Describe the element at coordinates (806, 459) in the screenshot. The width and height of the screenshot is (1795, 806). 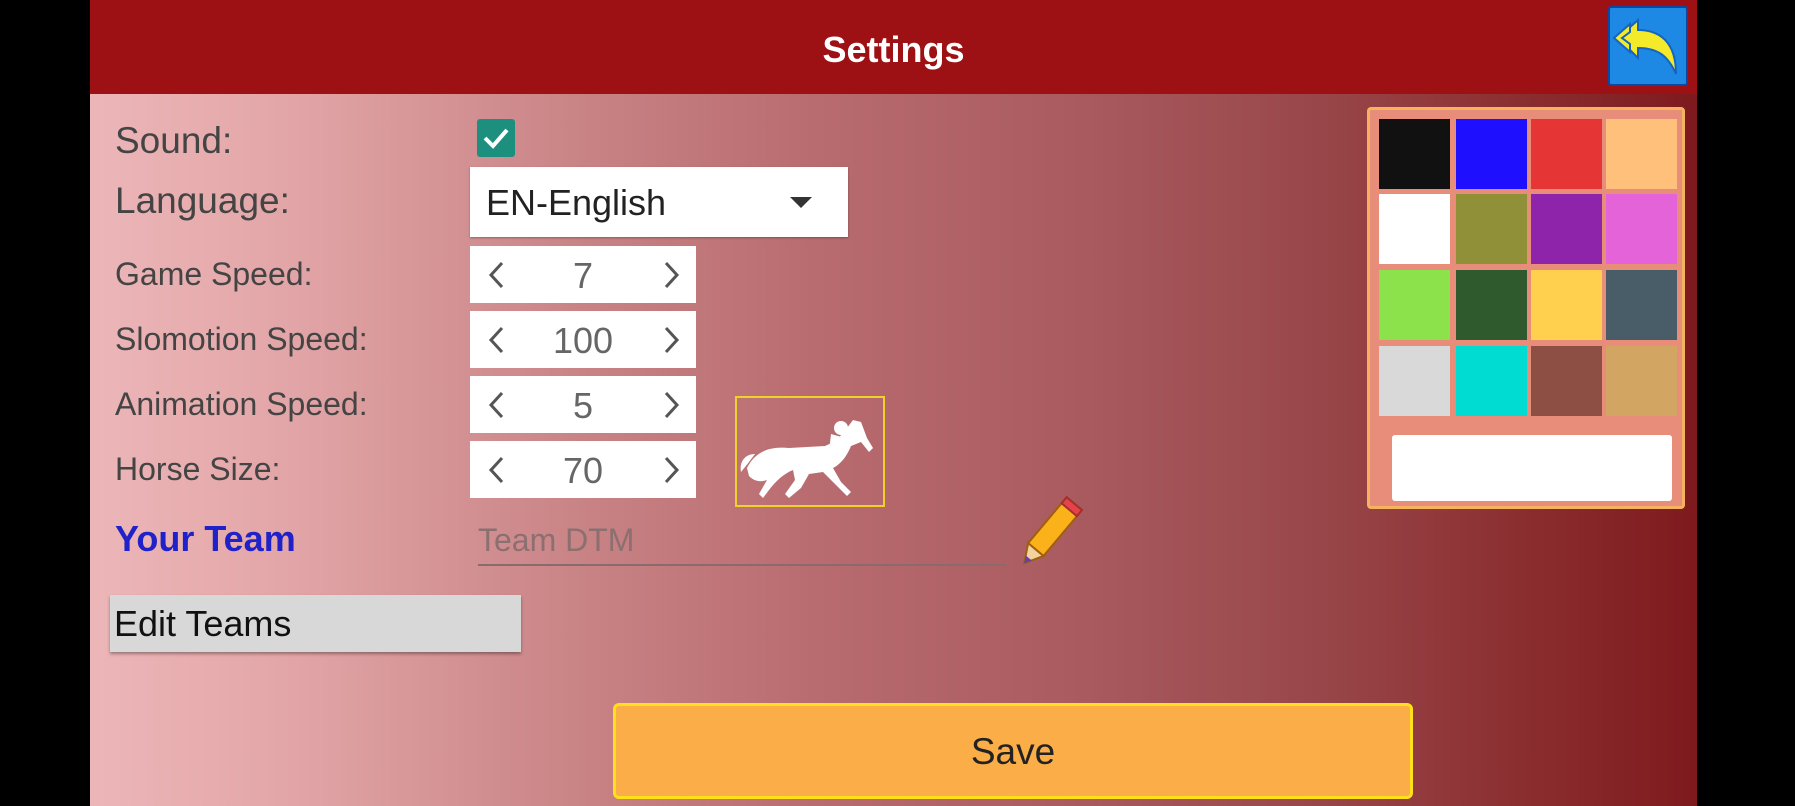
I see `horse-rider-icon` at that location.